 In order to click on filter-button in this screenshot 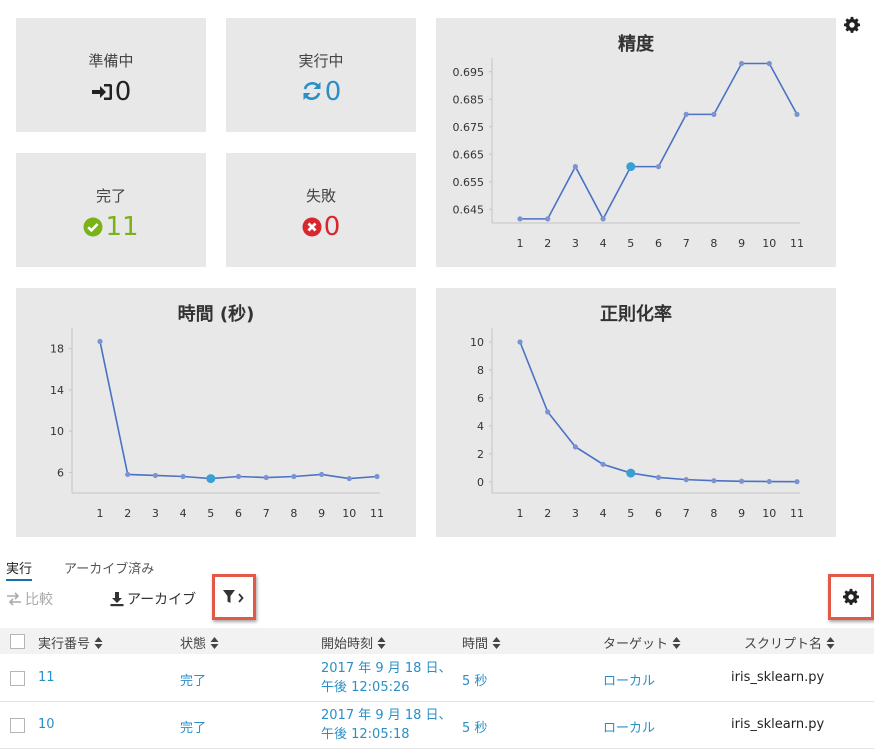, I will do `click(234, 597)`.